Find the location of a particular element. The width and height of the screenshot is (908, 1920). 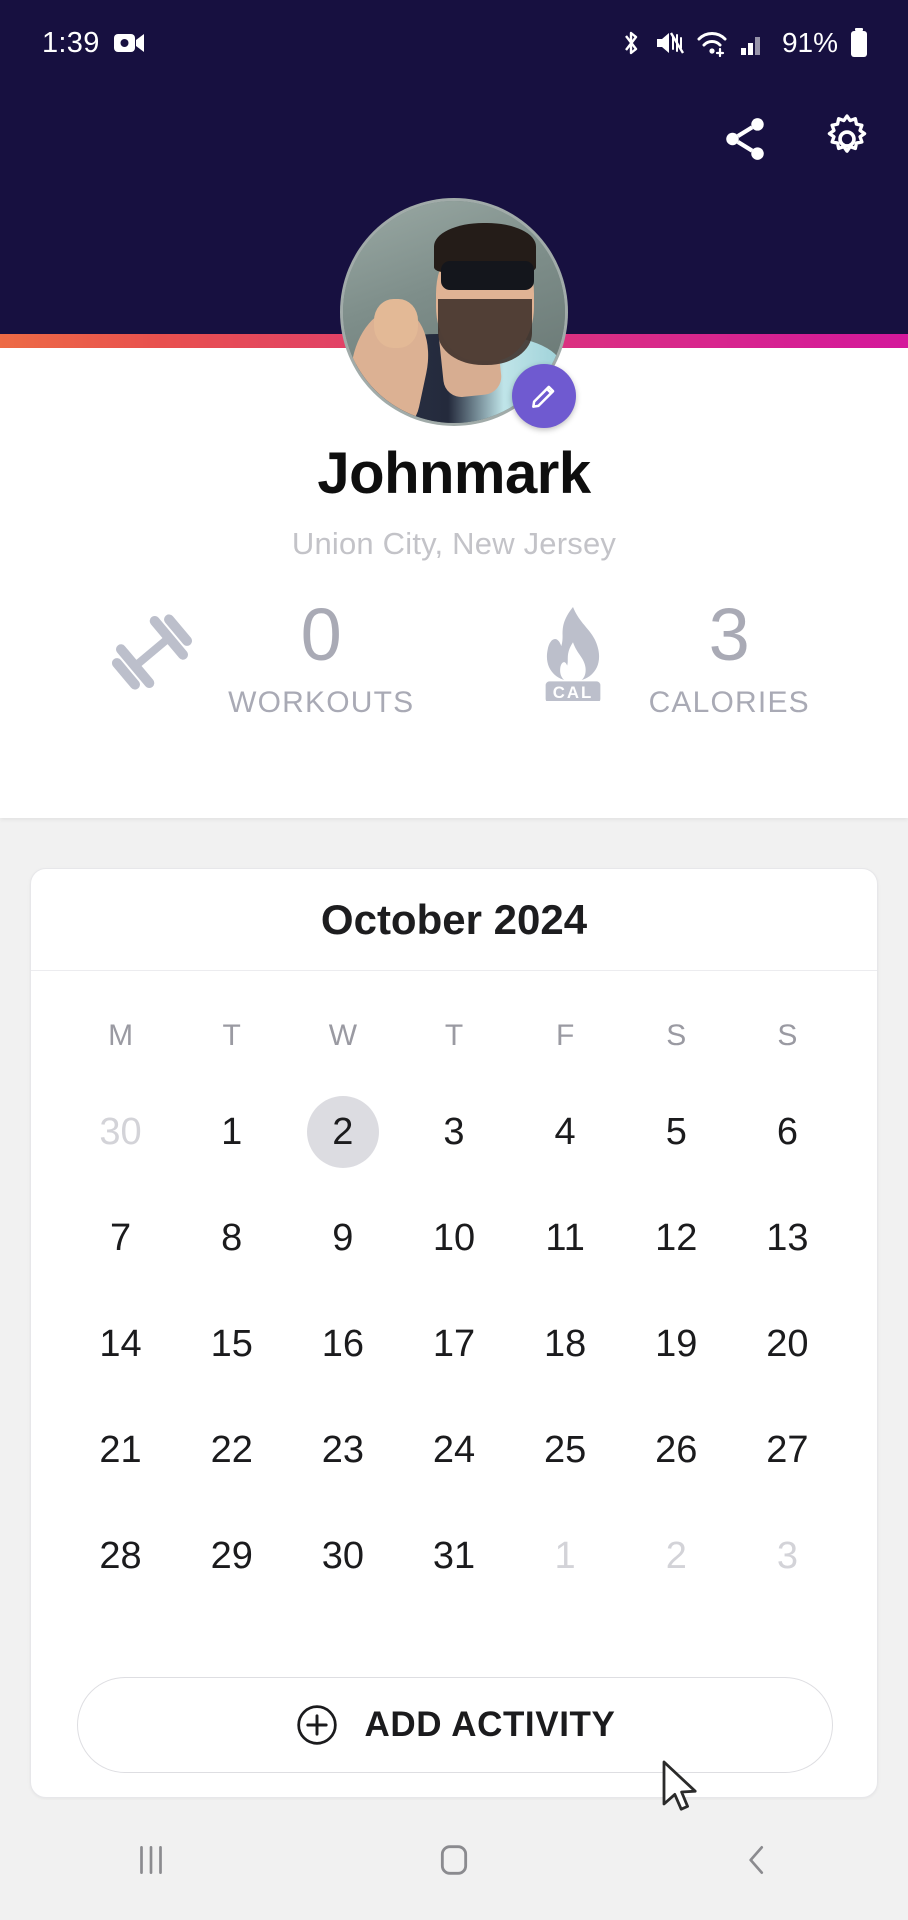

calendar-day: 27 is located at coordinates (787, 1450).